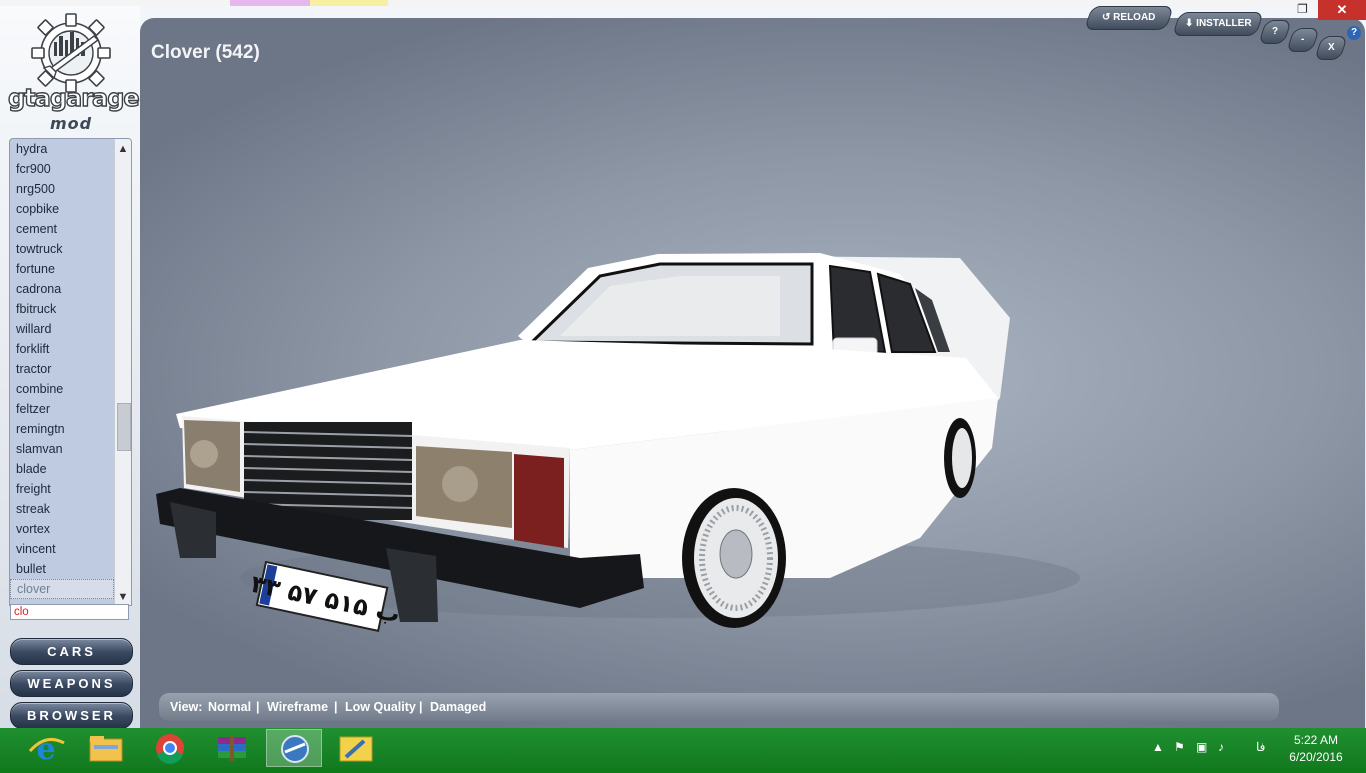  What do you see at coordinates (62, 309) in the screenshot?
I see `vehicle-list-item: fbitruck` at bounding box center [62, 309].